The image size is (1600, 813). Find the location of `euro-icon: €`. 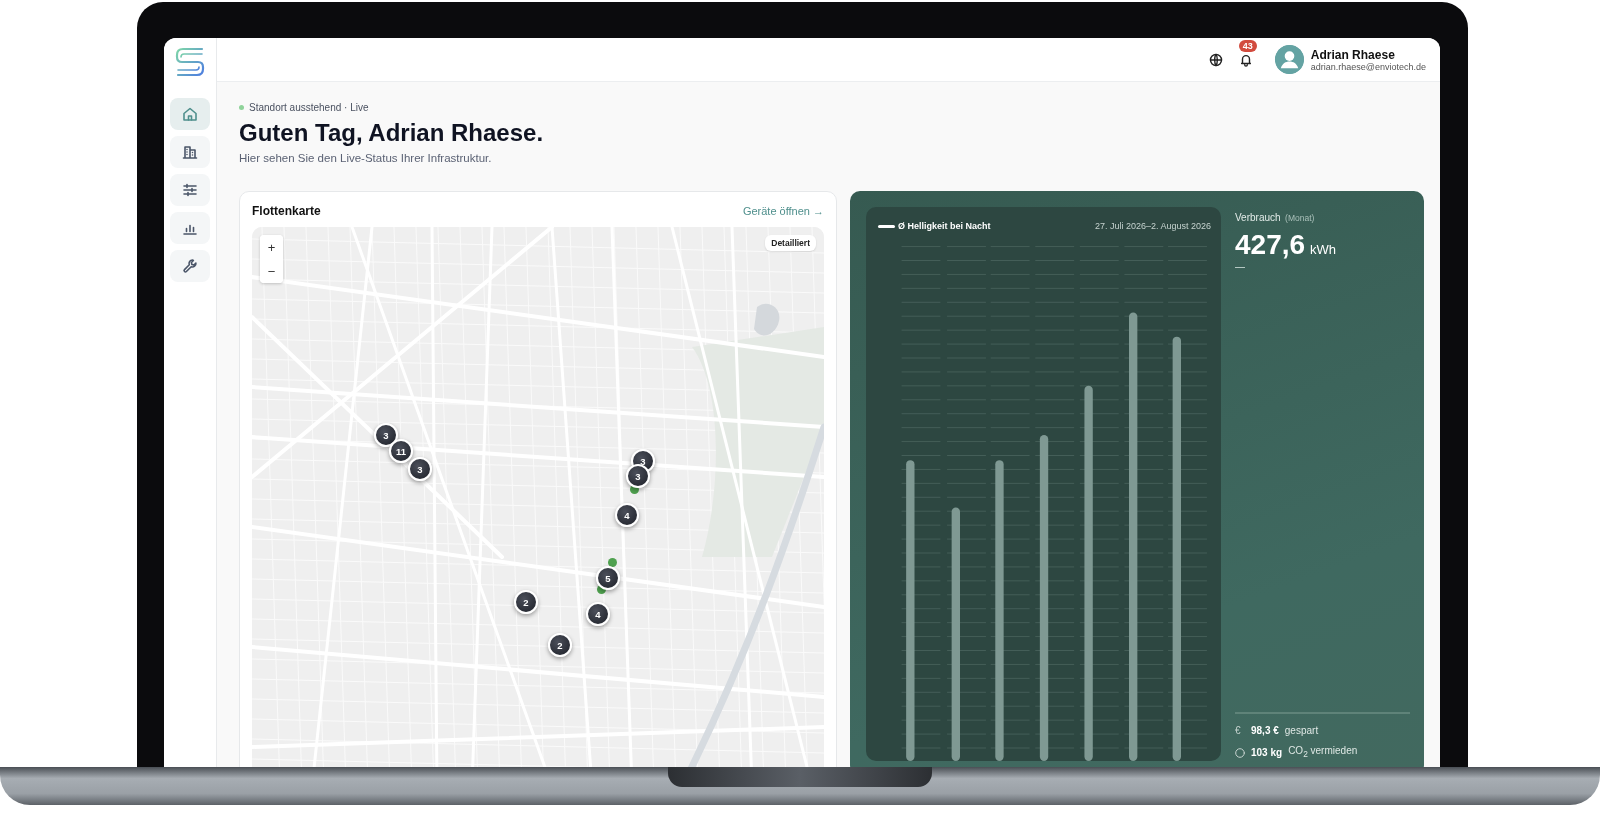

euro-icon: € is located at coordinates (1240, 730).